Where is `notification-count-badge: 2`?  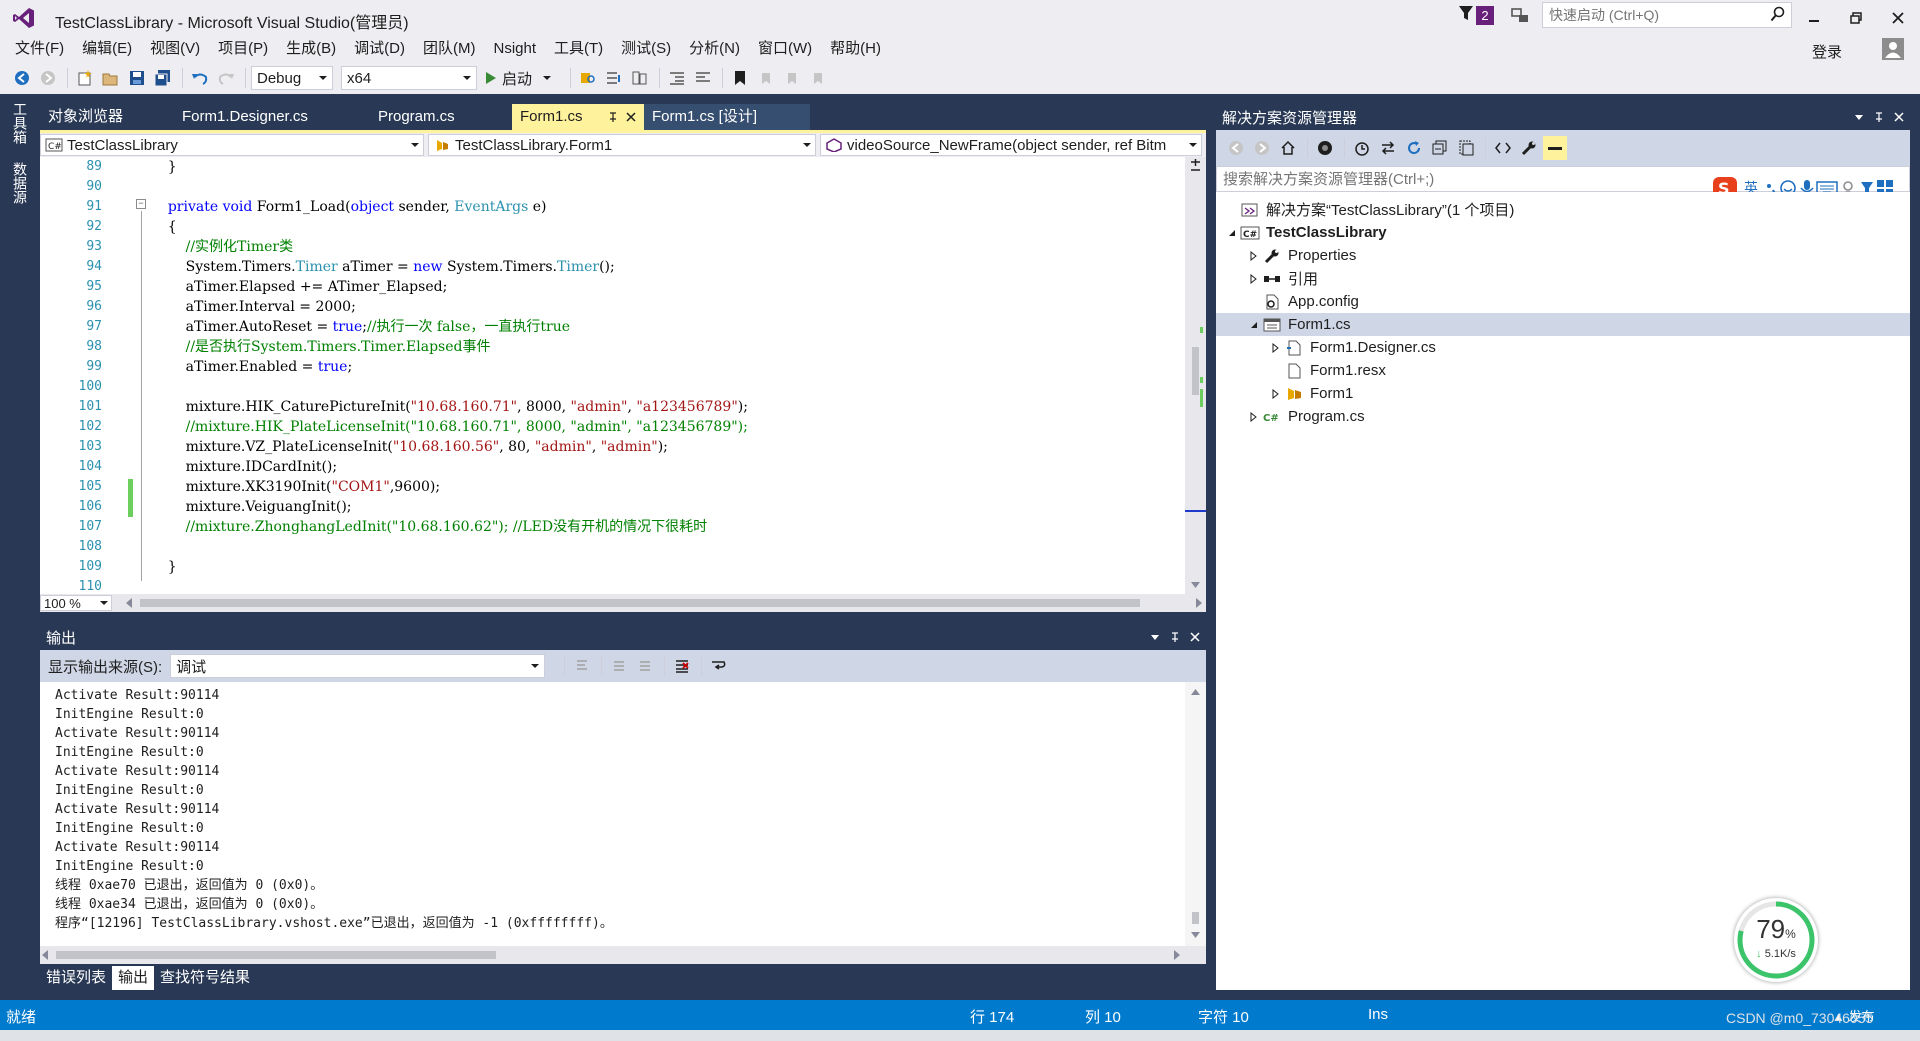 notification-count-badge: 2 is located at coordinates (1485, 15).